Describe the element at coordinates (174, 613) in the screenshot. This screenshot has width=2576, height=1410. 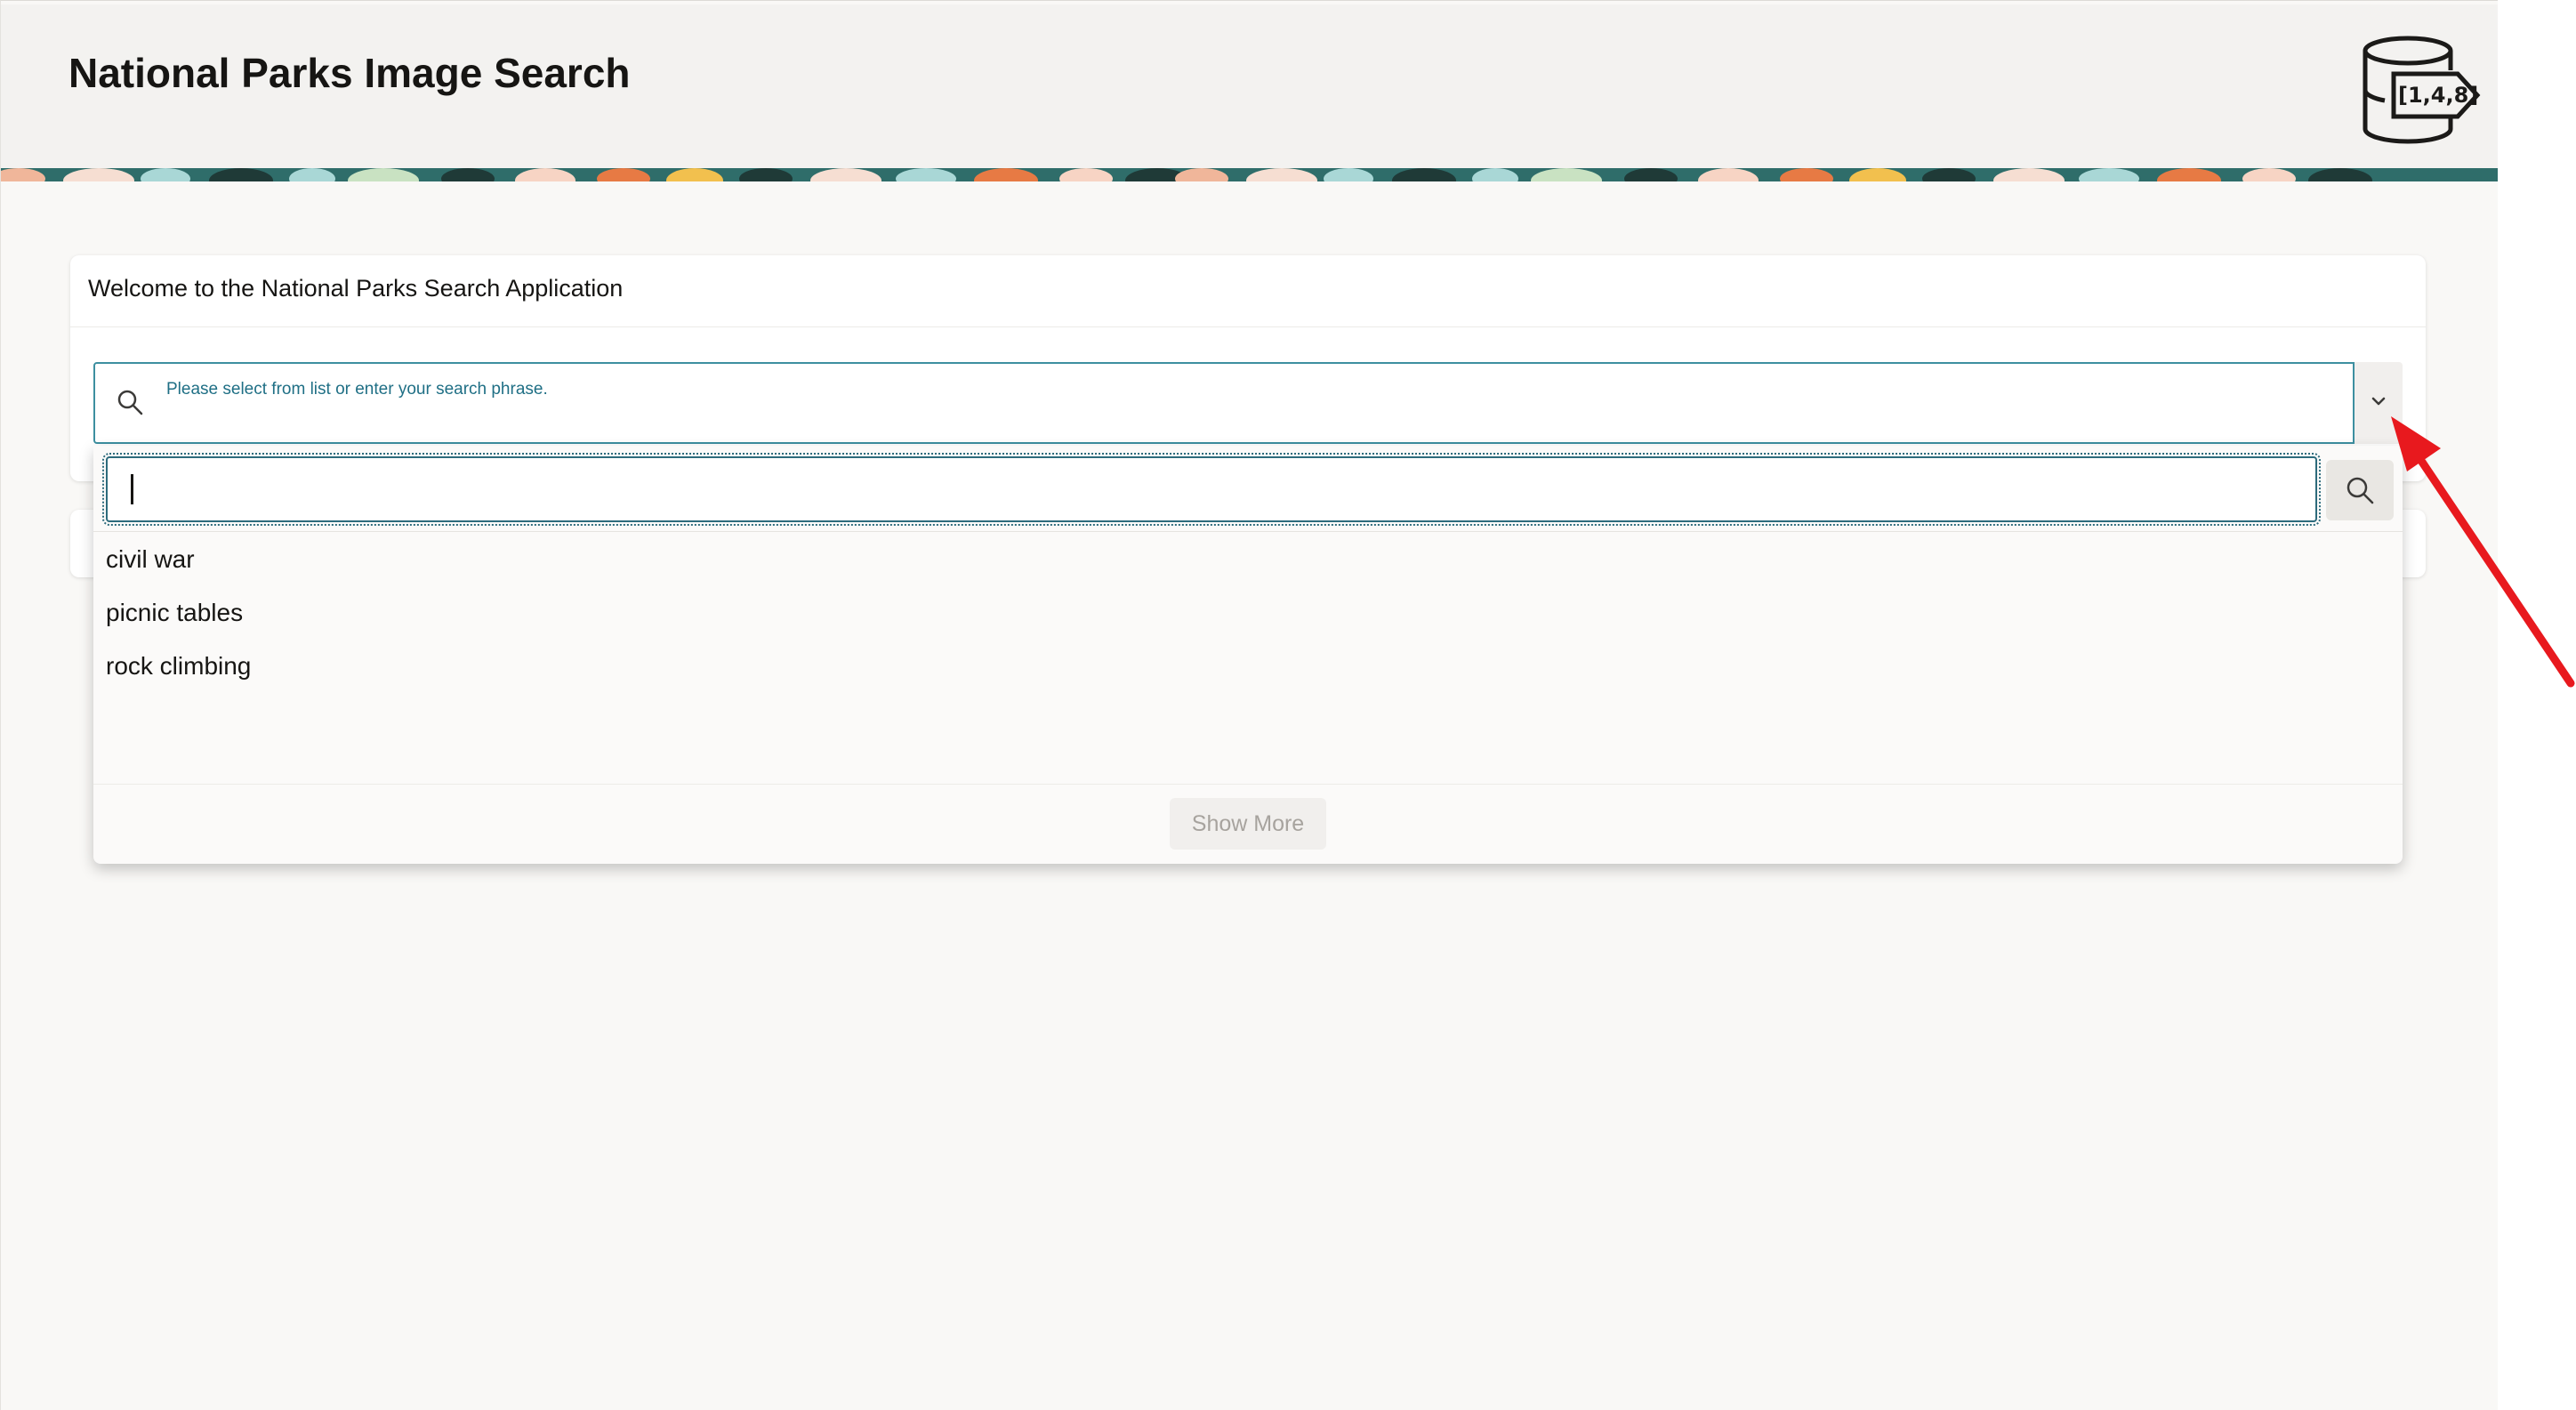
I see `dropdown-option-picnic-tables: picnic tables` at that location.